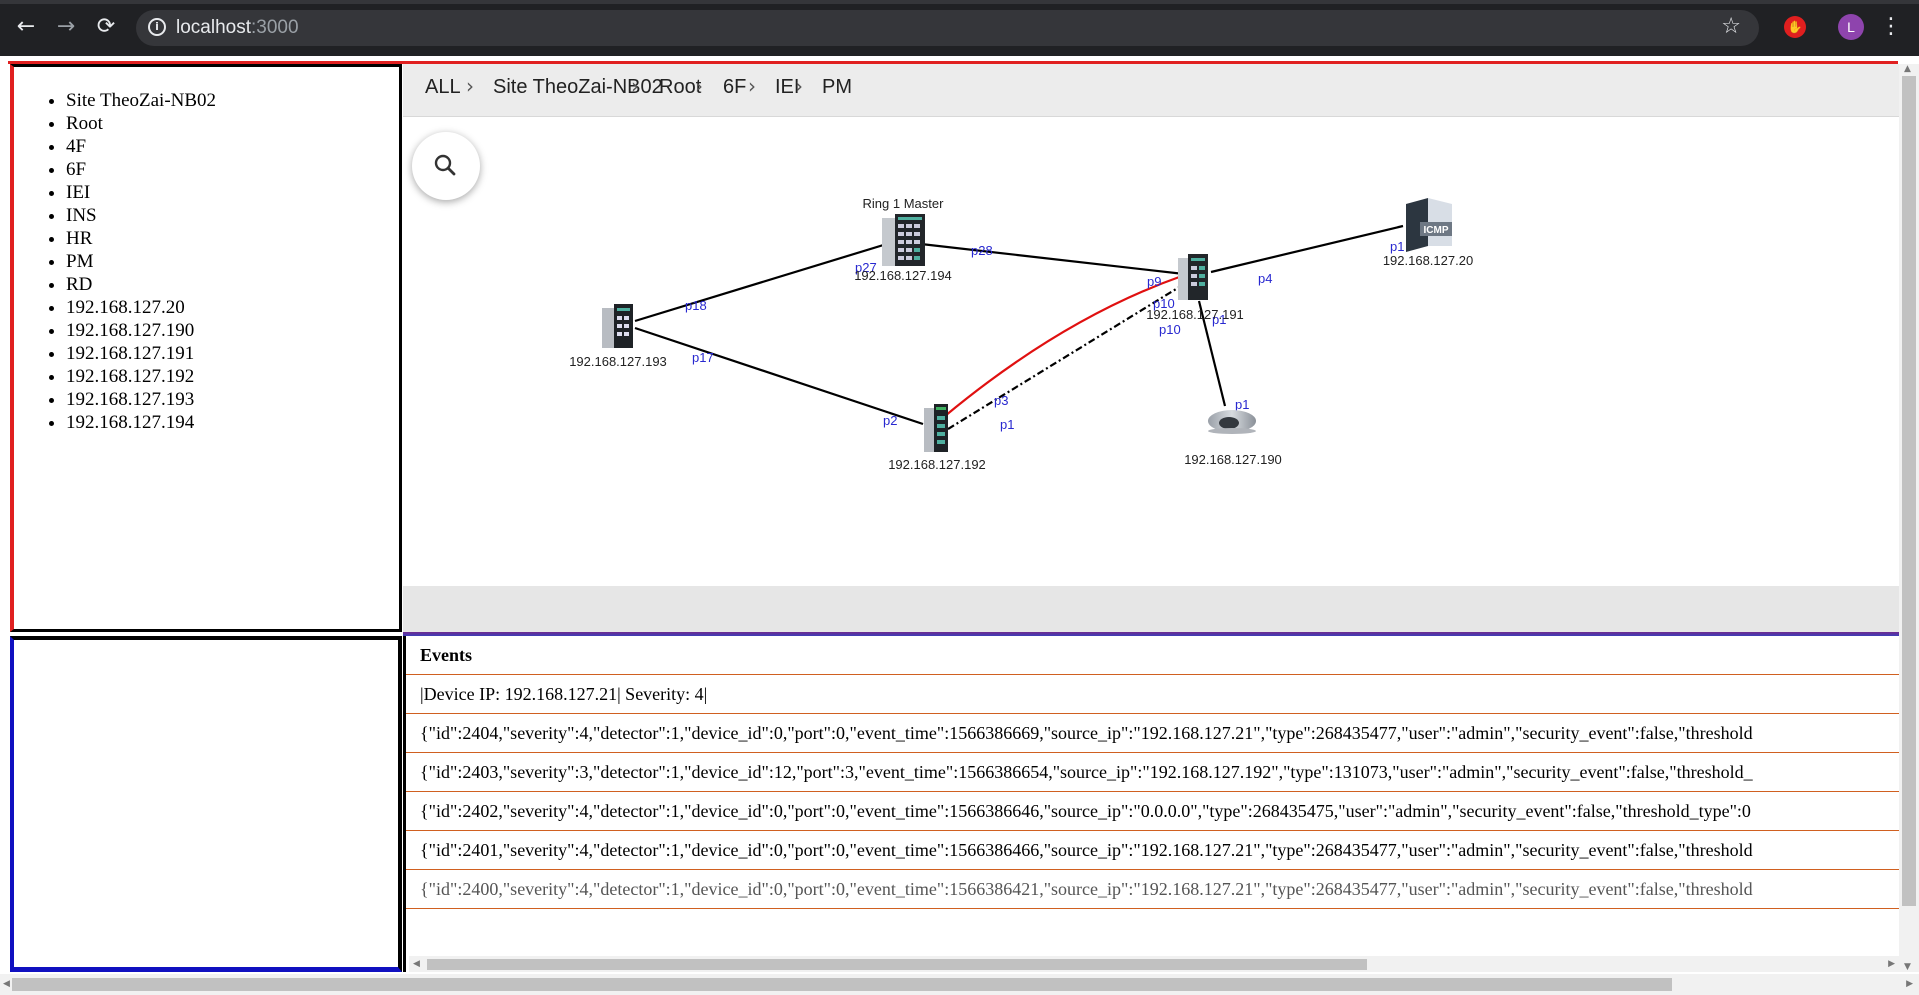 This screenshot has width=1919, height=995. I want to click on url-host: localhost, so click(213, 27).